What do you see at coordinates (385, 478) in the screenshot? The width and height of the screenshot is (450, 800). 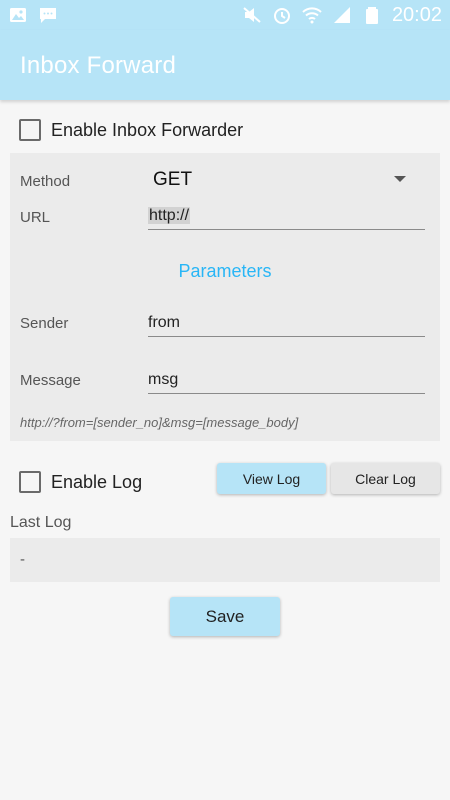 I see `clear-log-button: Clear Log` at bounding box center [385, 478].